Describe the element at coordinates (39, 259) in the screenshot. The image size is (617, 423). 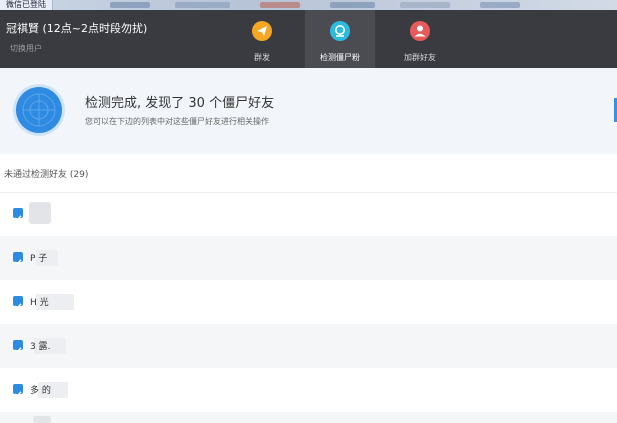
I see `friend-name: P 子` at that location.